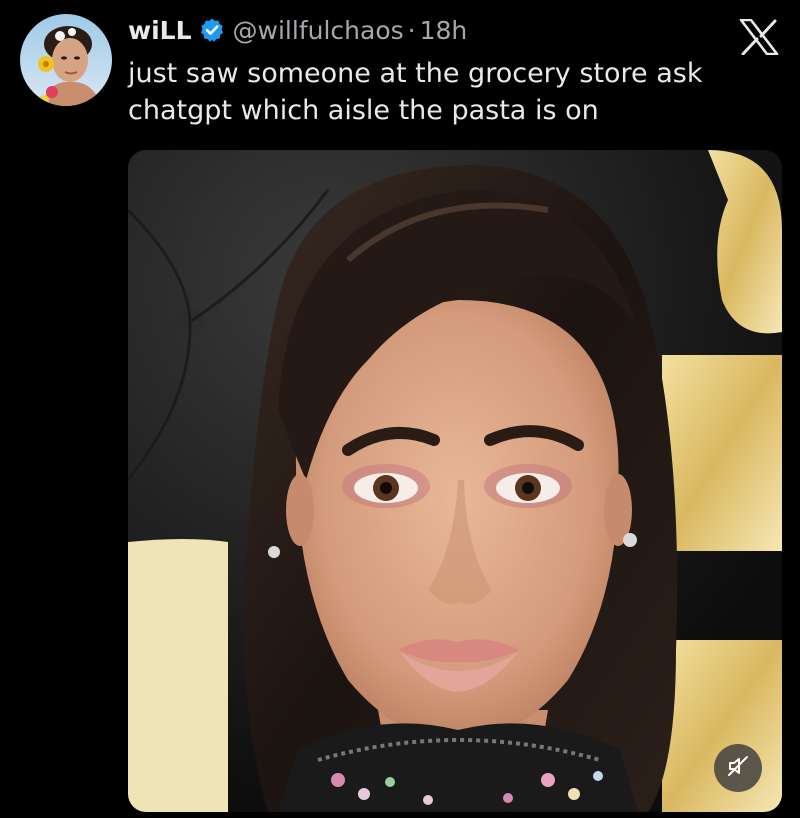 The image size is (800, 818). I want to click on x-logo-icon, so click(759, 37).